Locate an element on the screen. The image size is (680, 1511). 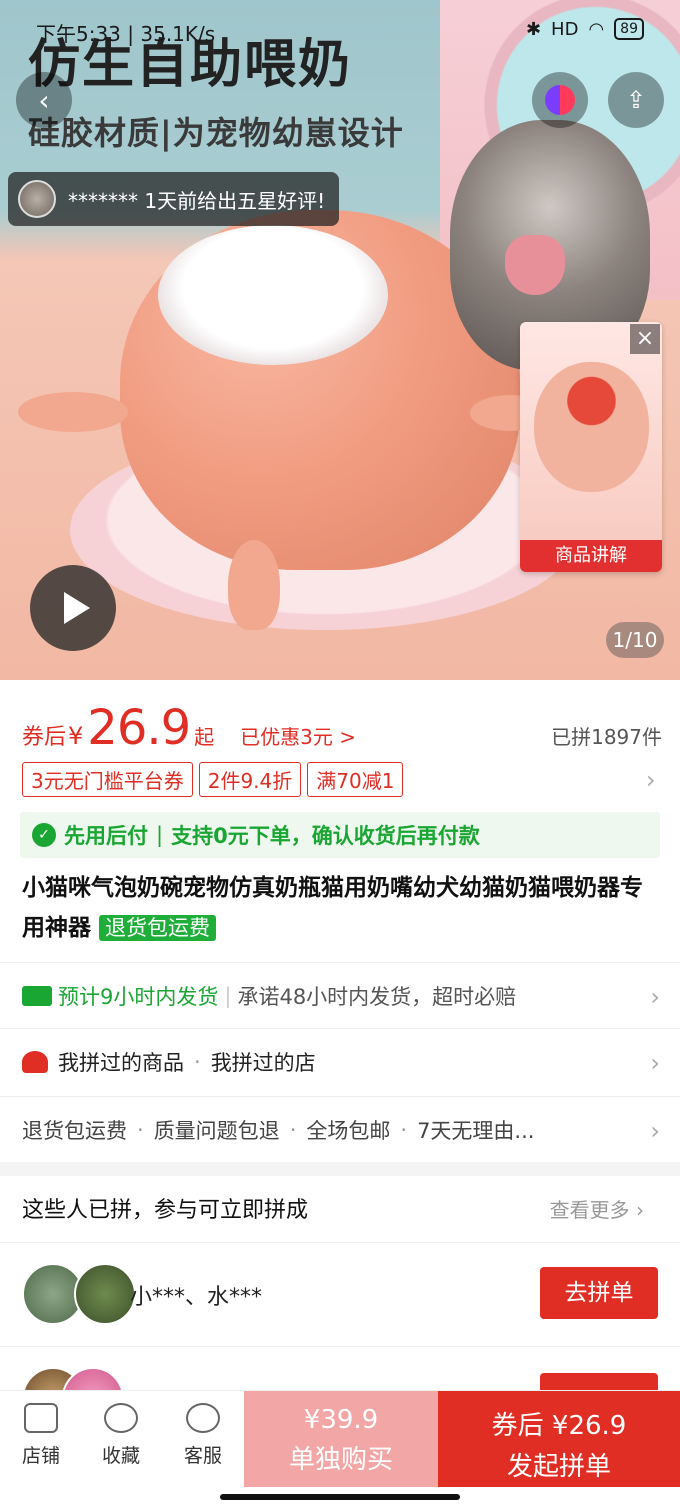
bottom-action-bar: 店铺 收藏 客服 ¥39.9 单独购买 券后 ¥26.9 发起拼单 is located at coordinates (340, 1438).